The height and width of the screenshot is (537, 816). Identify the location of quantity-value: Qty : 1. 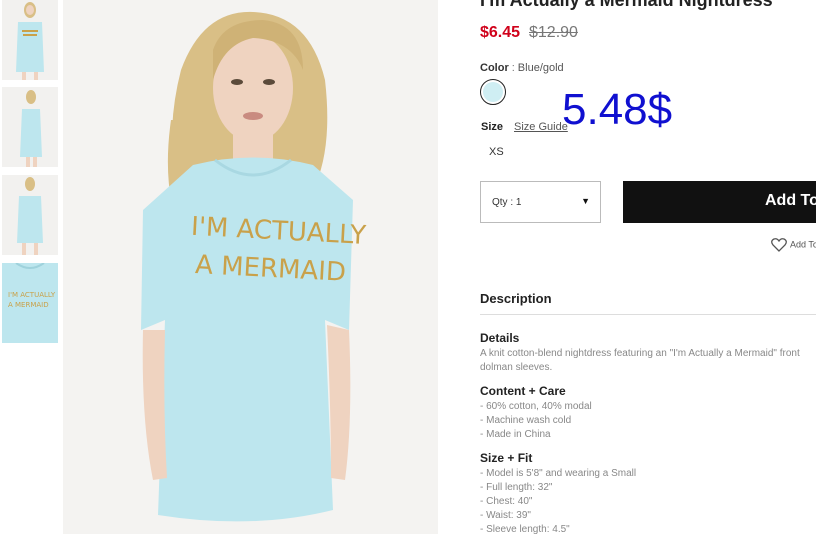
(507, 202).